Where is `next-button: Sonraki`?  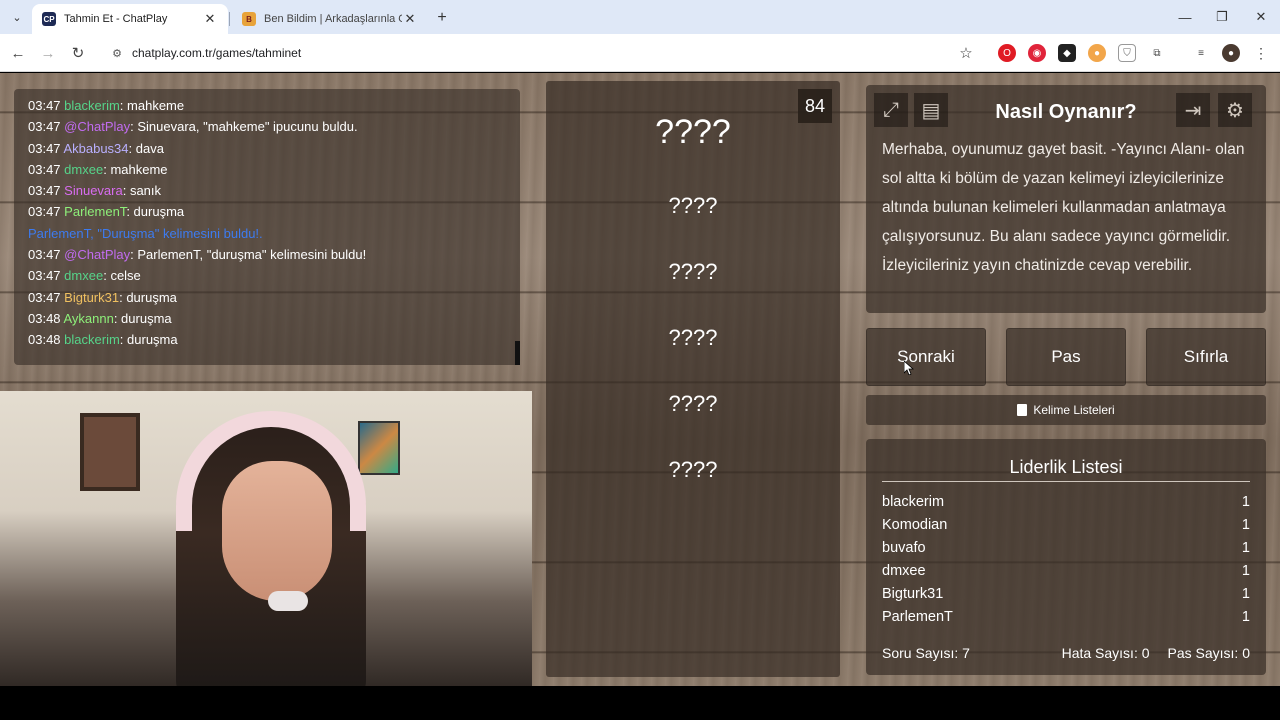 next-button: Sonraki is located at coordinates (926, 357).